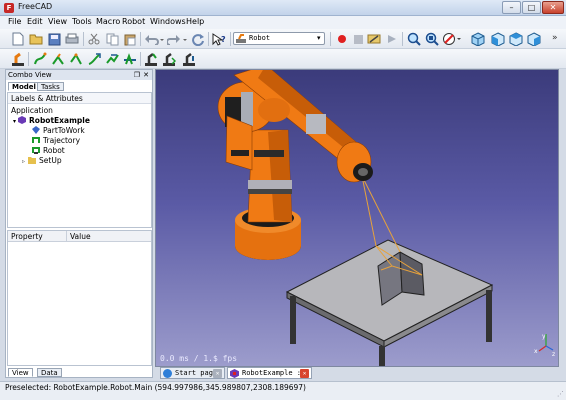 The width and height of the screenshot is (566, 400). What do you see at coordinates (76, 59) in the screenshot?
I see `waypoint-insert-icon` at bounding box center [76, 59].